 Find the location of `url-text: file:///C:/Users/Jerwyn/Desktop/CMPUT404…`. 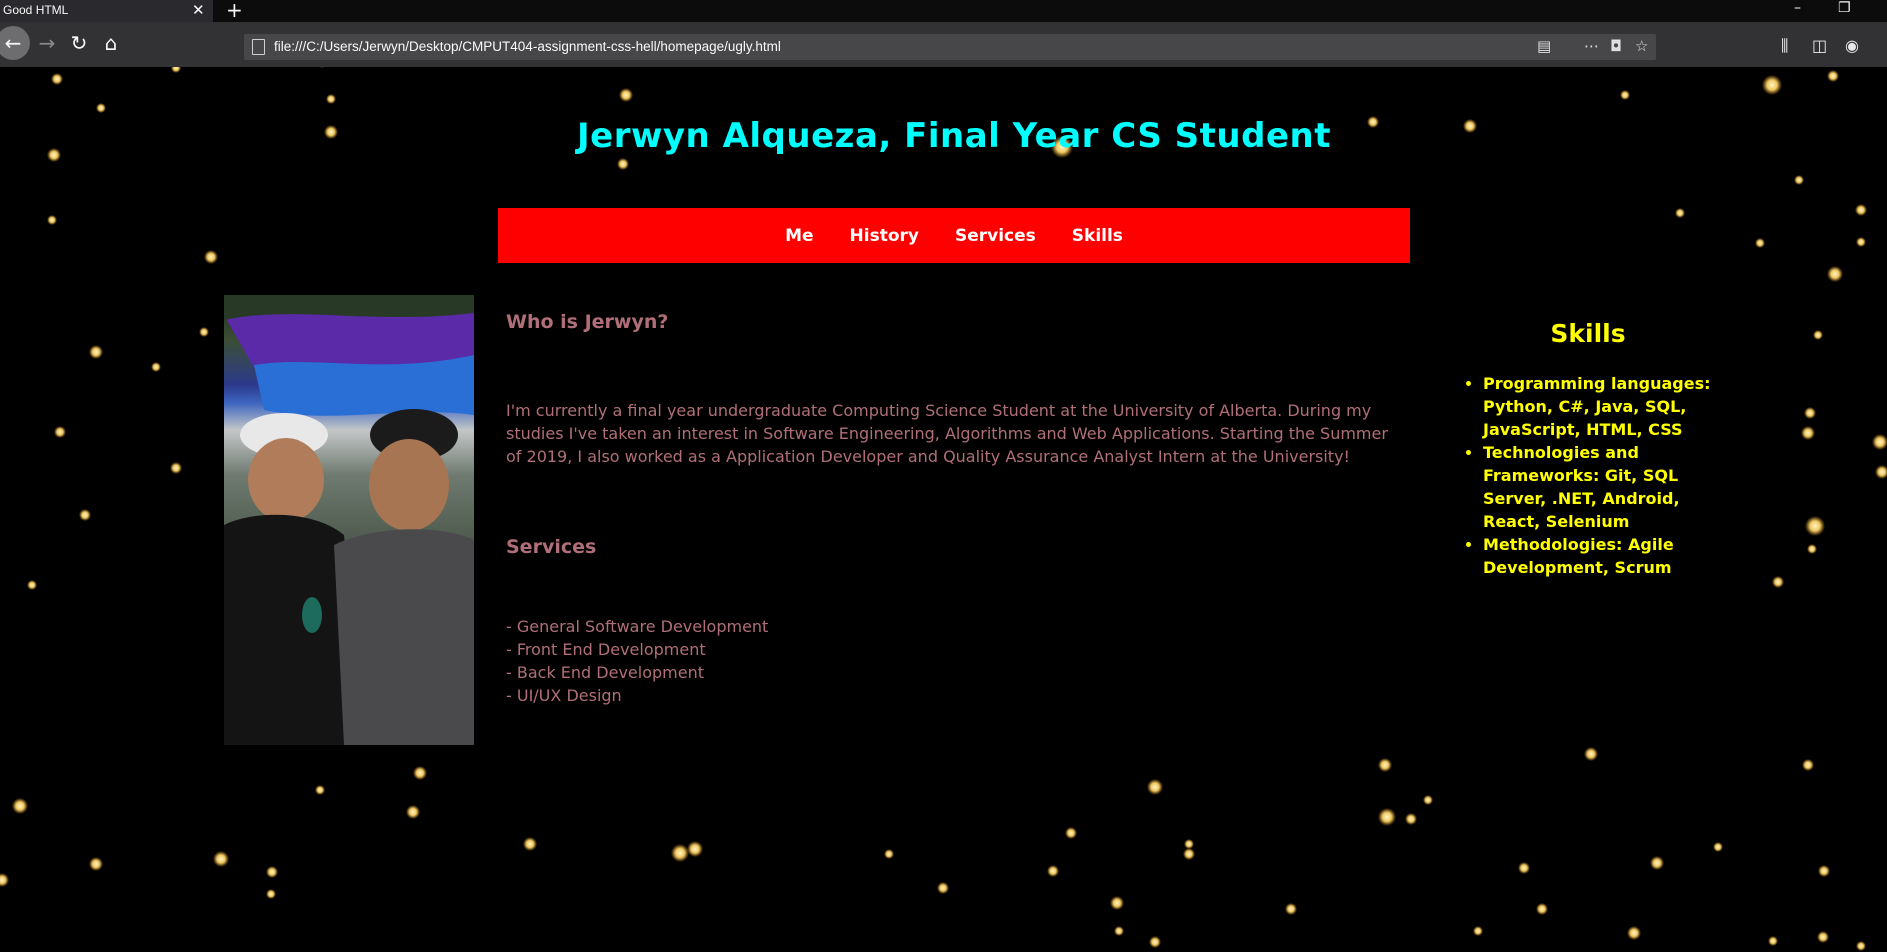

url-text: file:///C:/Users/Jerwyn/Desktop/CMPUT404… is located at coordinates (527, 46).